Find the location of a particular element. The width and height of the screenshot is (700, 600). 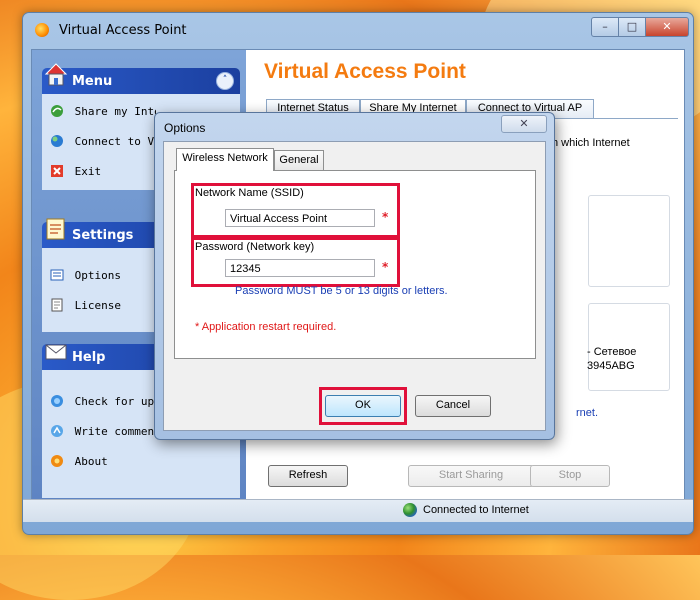

sidebar-item-write-comments: Write comments is located at coordinates (103, 433).